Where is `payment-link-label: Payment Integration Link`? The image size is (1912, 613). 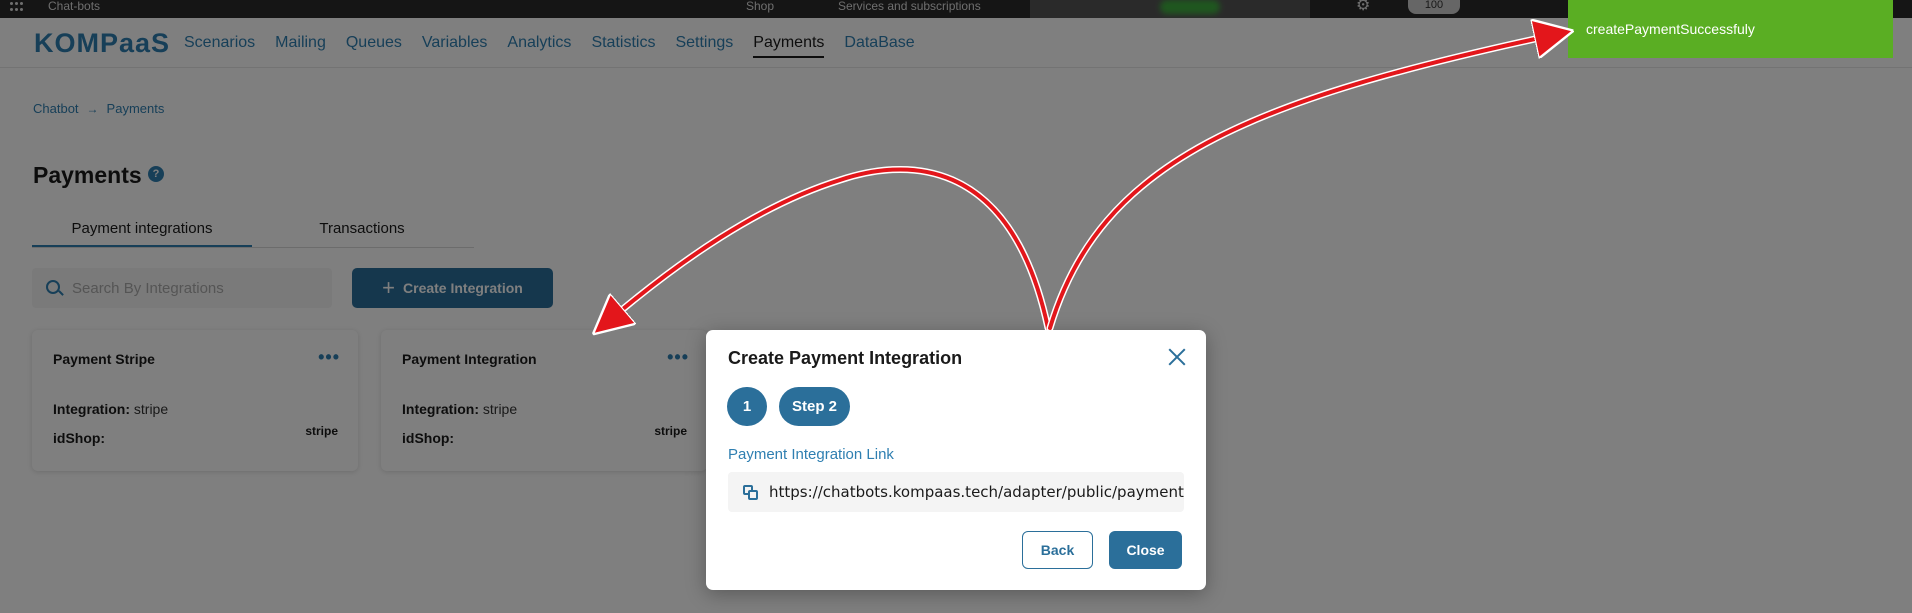 payment-link-label: Payment Integration Link is located at coordinates (811, 454).